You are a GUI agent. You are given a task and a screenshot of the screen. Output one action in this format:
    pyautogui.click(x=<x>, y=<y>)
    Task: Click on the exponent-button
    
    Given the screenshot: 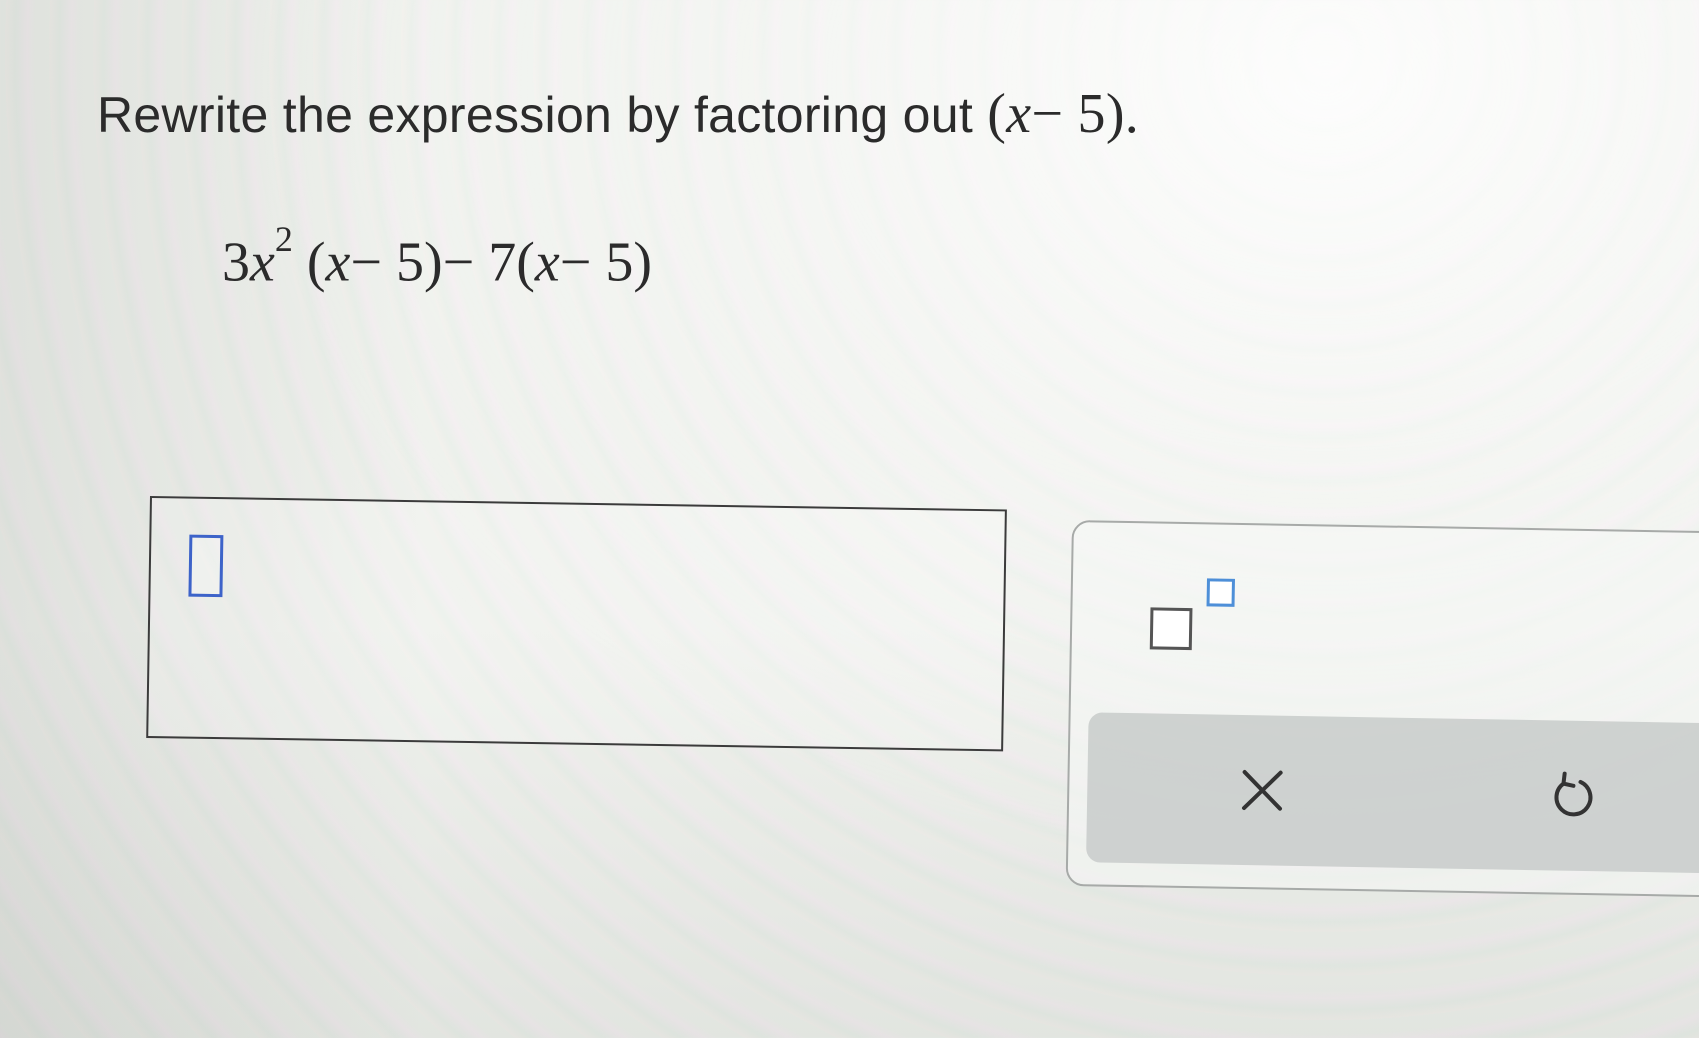 What is the action you would take?
    pyautogui.click(x=1195, y=618)
    